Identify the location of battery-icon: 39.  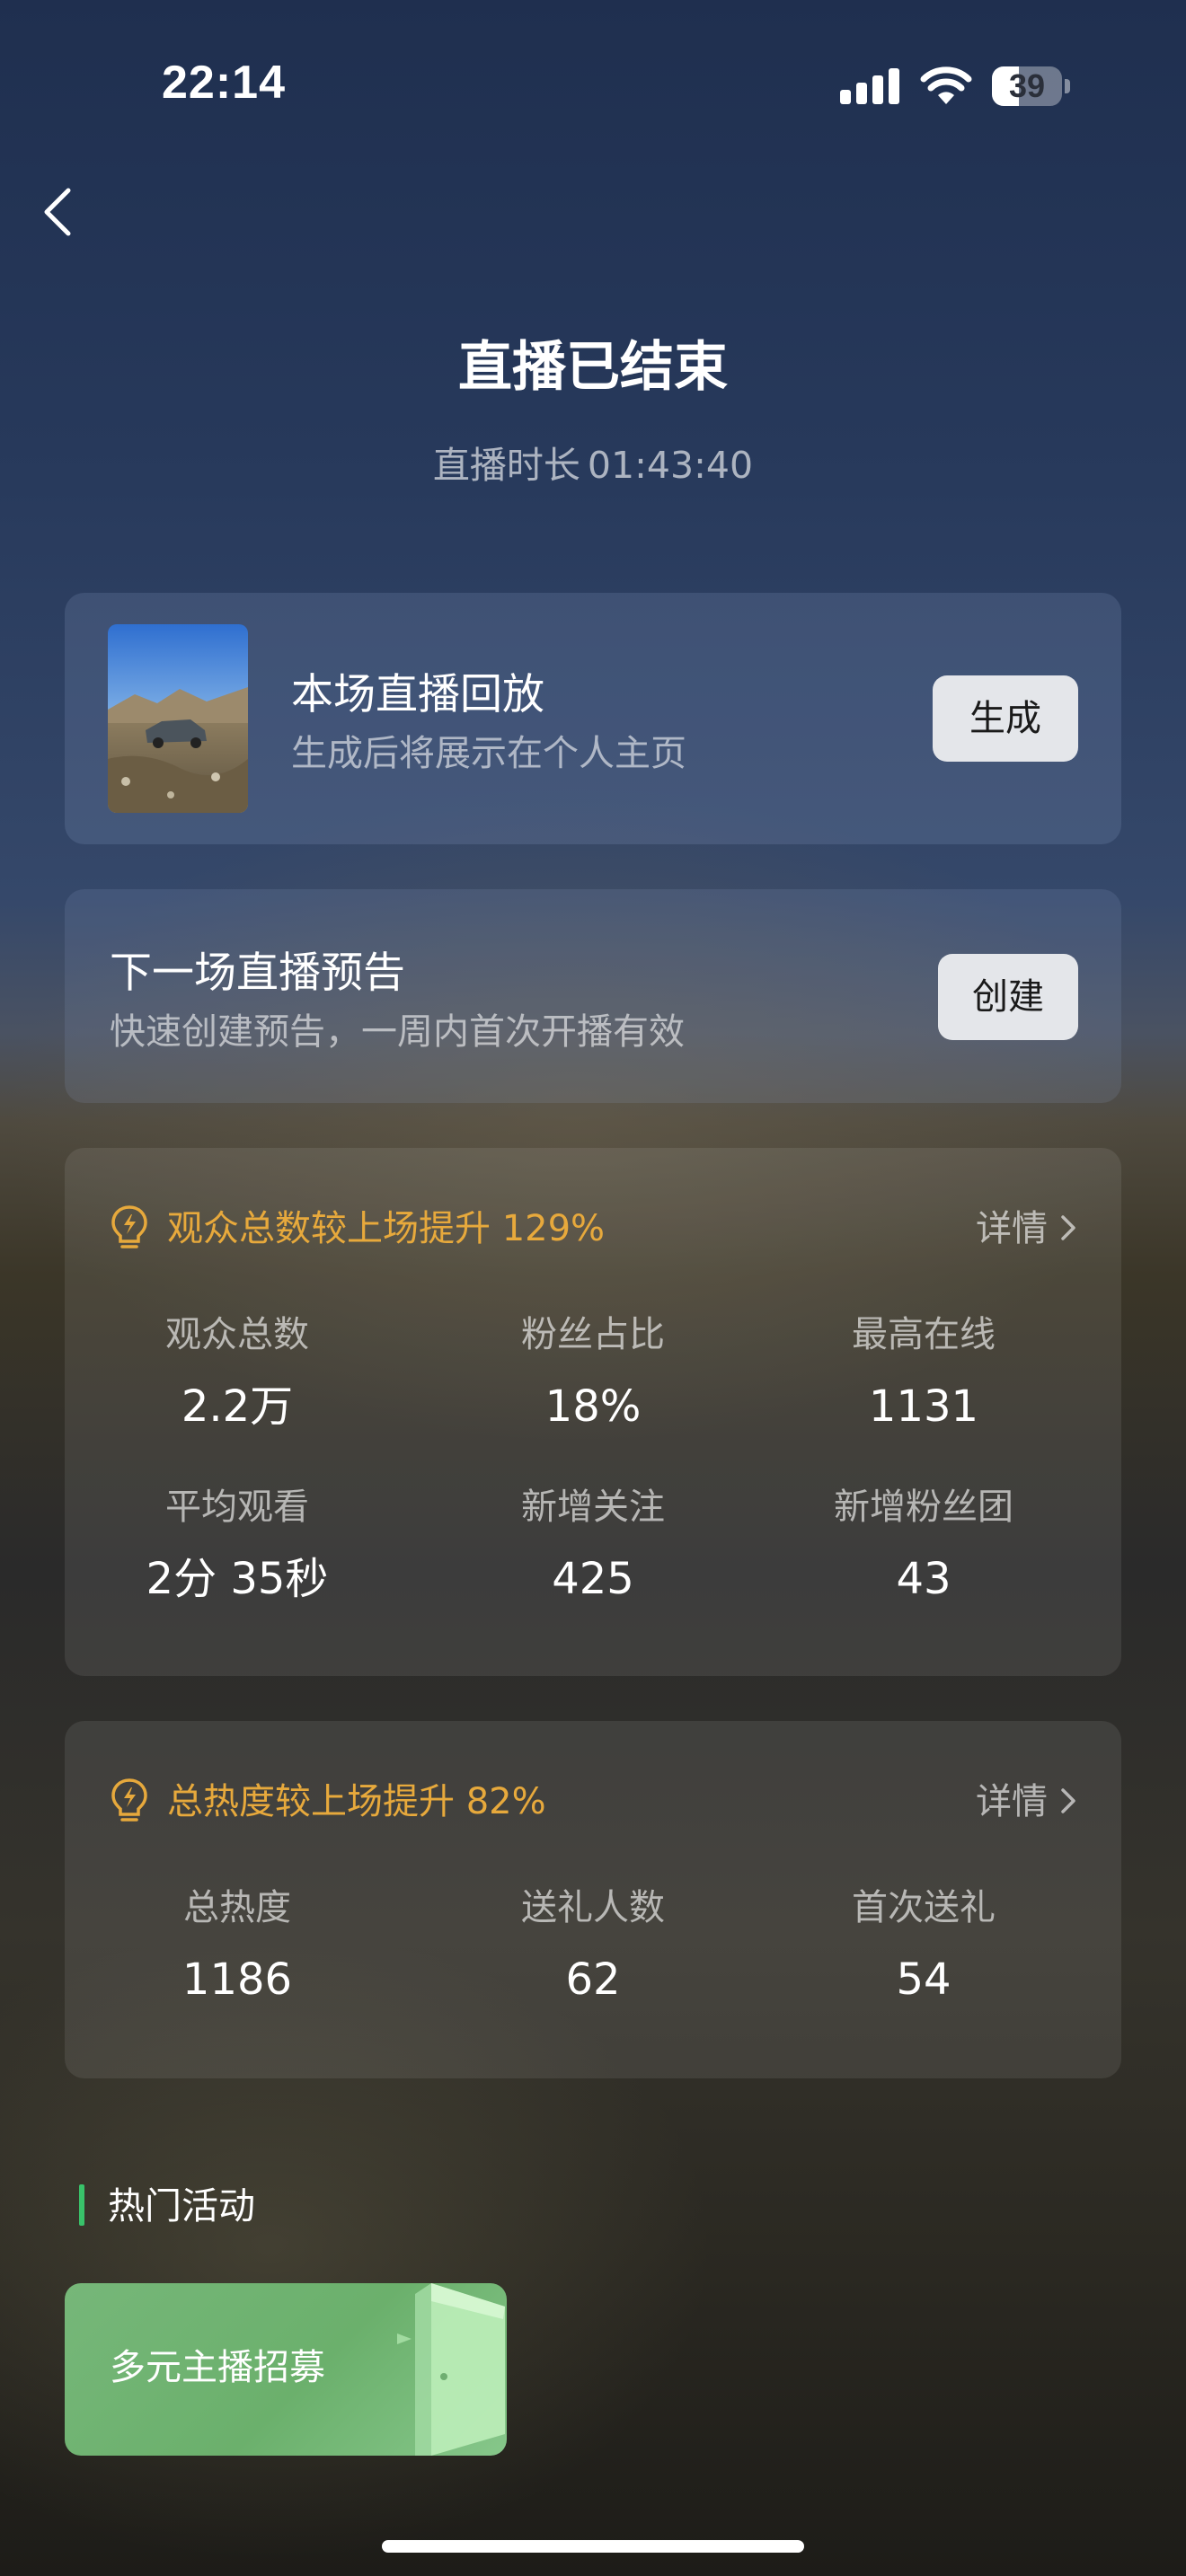
(1031, 86).